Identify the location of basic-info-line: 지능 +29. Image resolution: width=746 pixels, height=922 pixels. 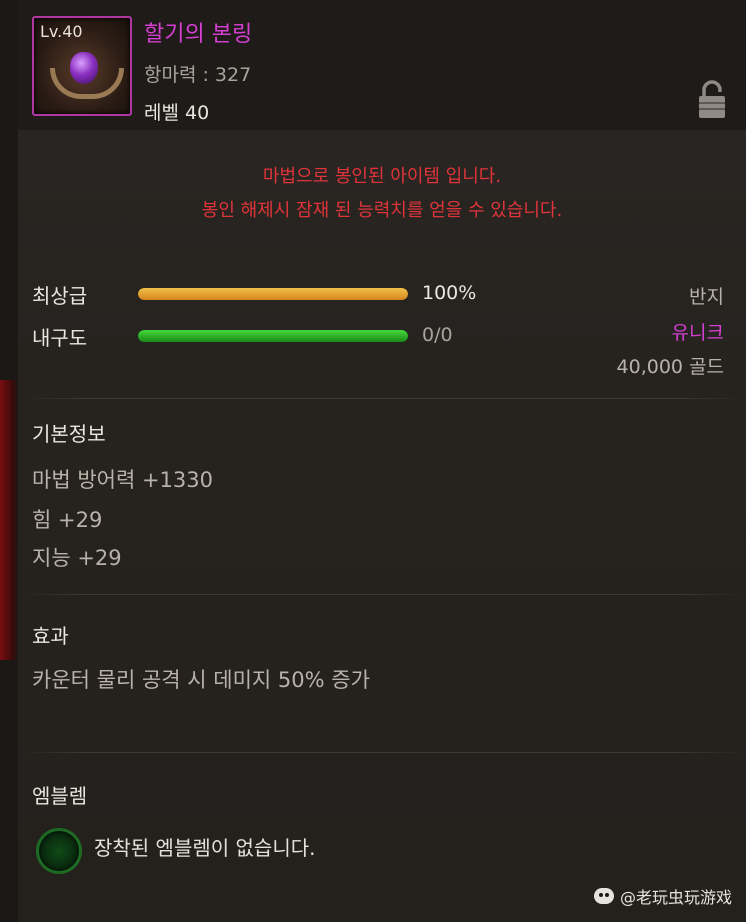
(77, 558).